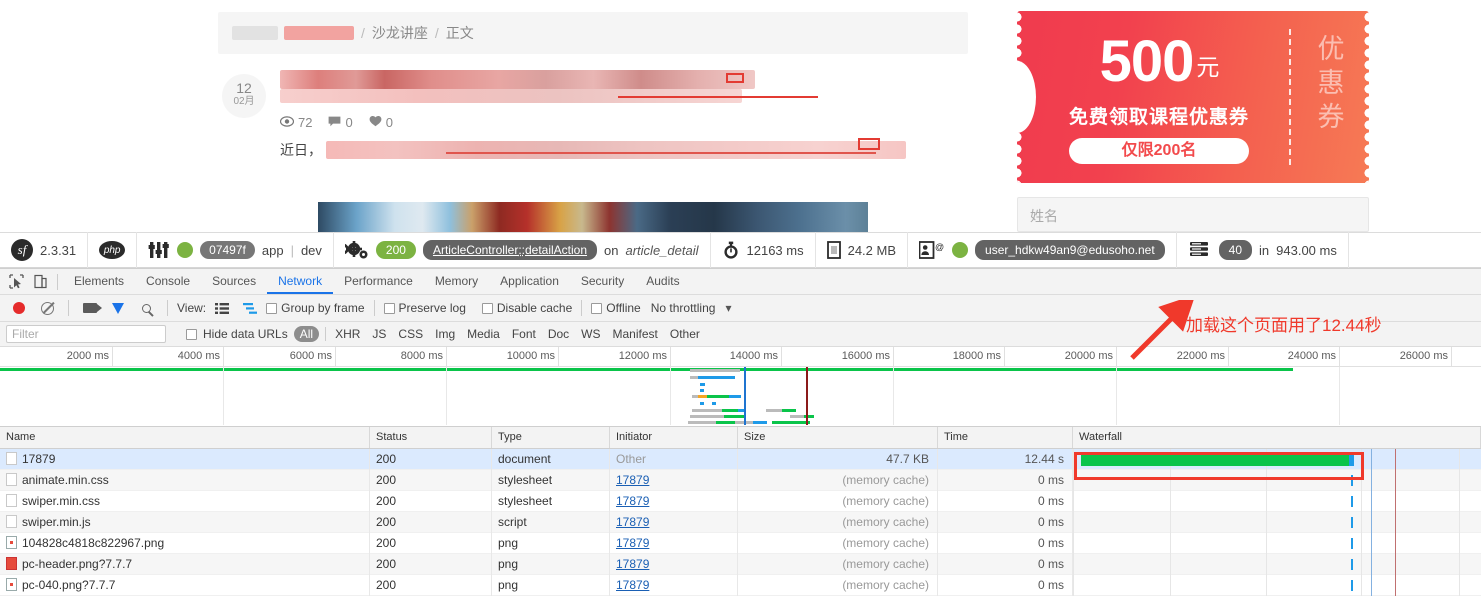 This screenshot has height=596, width=1481. What do you see at coordinates (662, 281) in the screenshot?
I see `tab-audits: Audits` at bounding box center [662, 281].